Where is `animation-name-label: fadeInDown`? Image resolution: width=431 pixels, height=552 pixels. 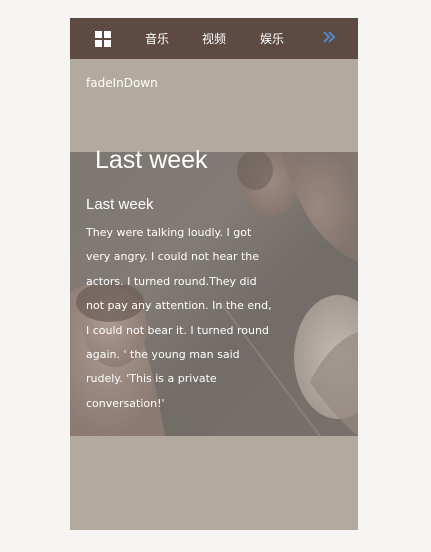 animation-name-label: fadeInDown is located at coordinates (122, 83).